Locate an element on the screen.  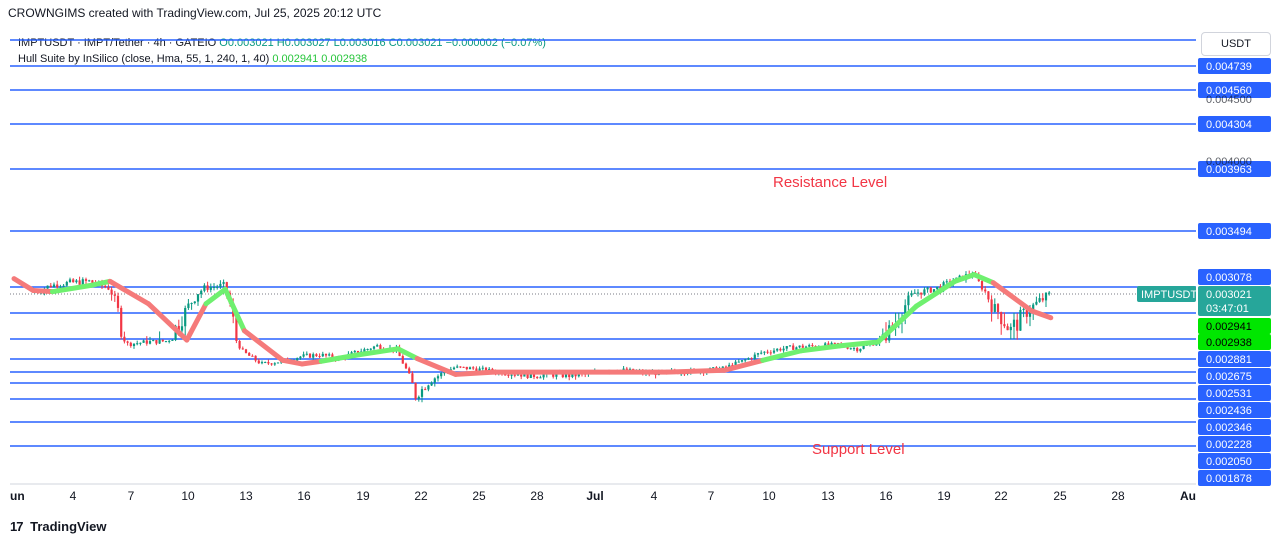
tradingview-footer: 17 TradingView is located at coordinates (58, 526).